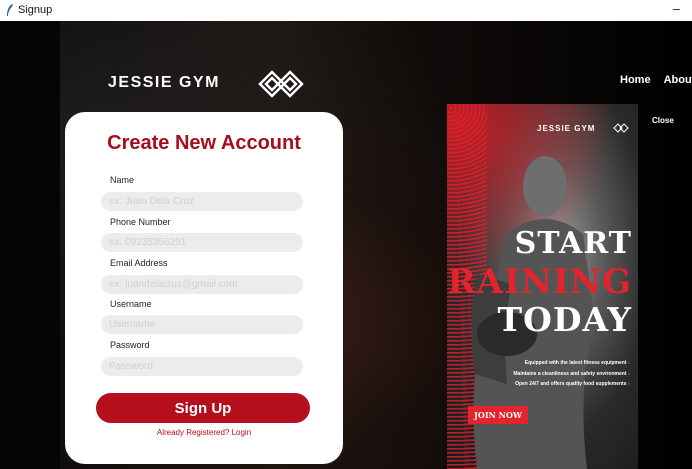 This screenshot has height=469, width=692. I want to click on background-shadow, so click(30, 245).